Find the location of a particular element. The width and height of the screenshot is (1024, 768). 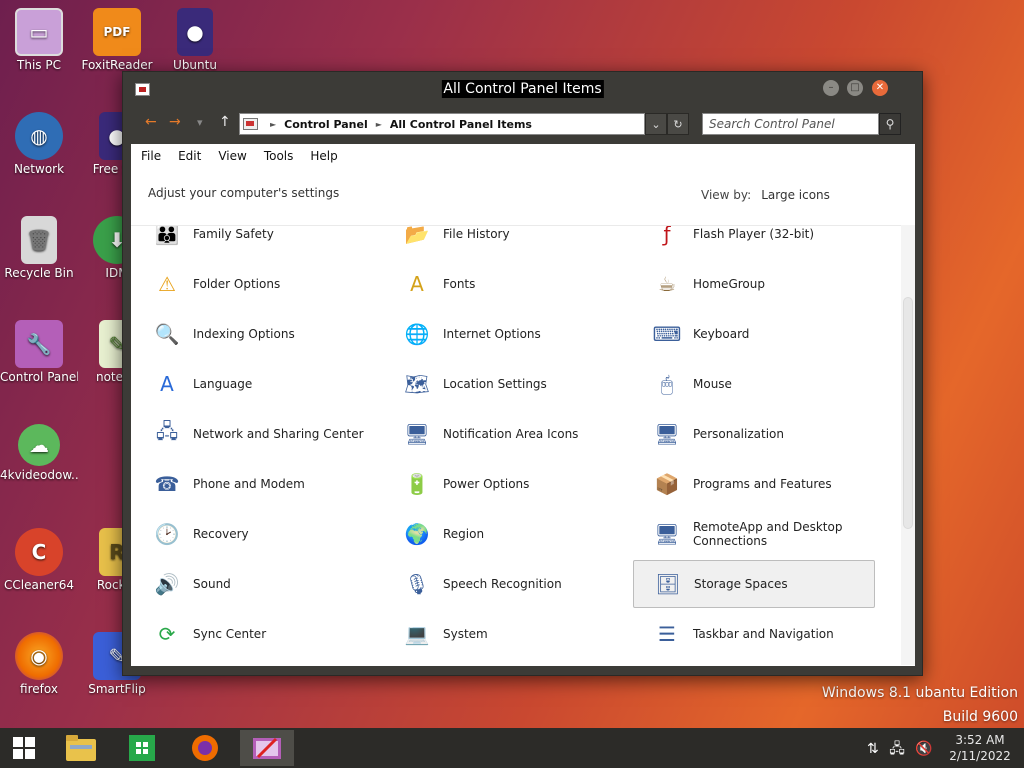

desktop-icon-label: Control Panel is located at coordinates (39, 377).